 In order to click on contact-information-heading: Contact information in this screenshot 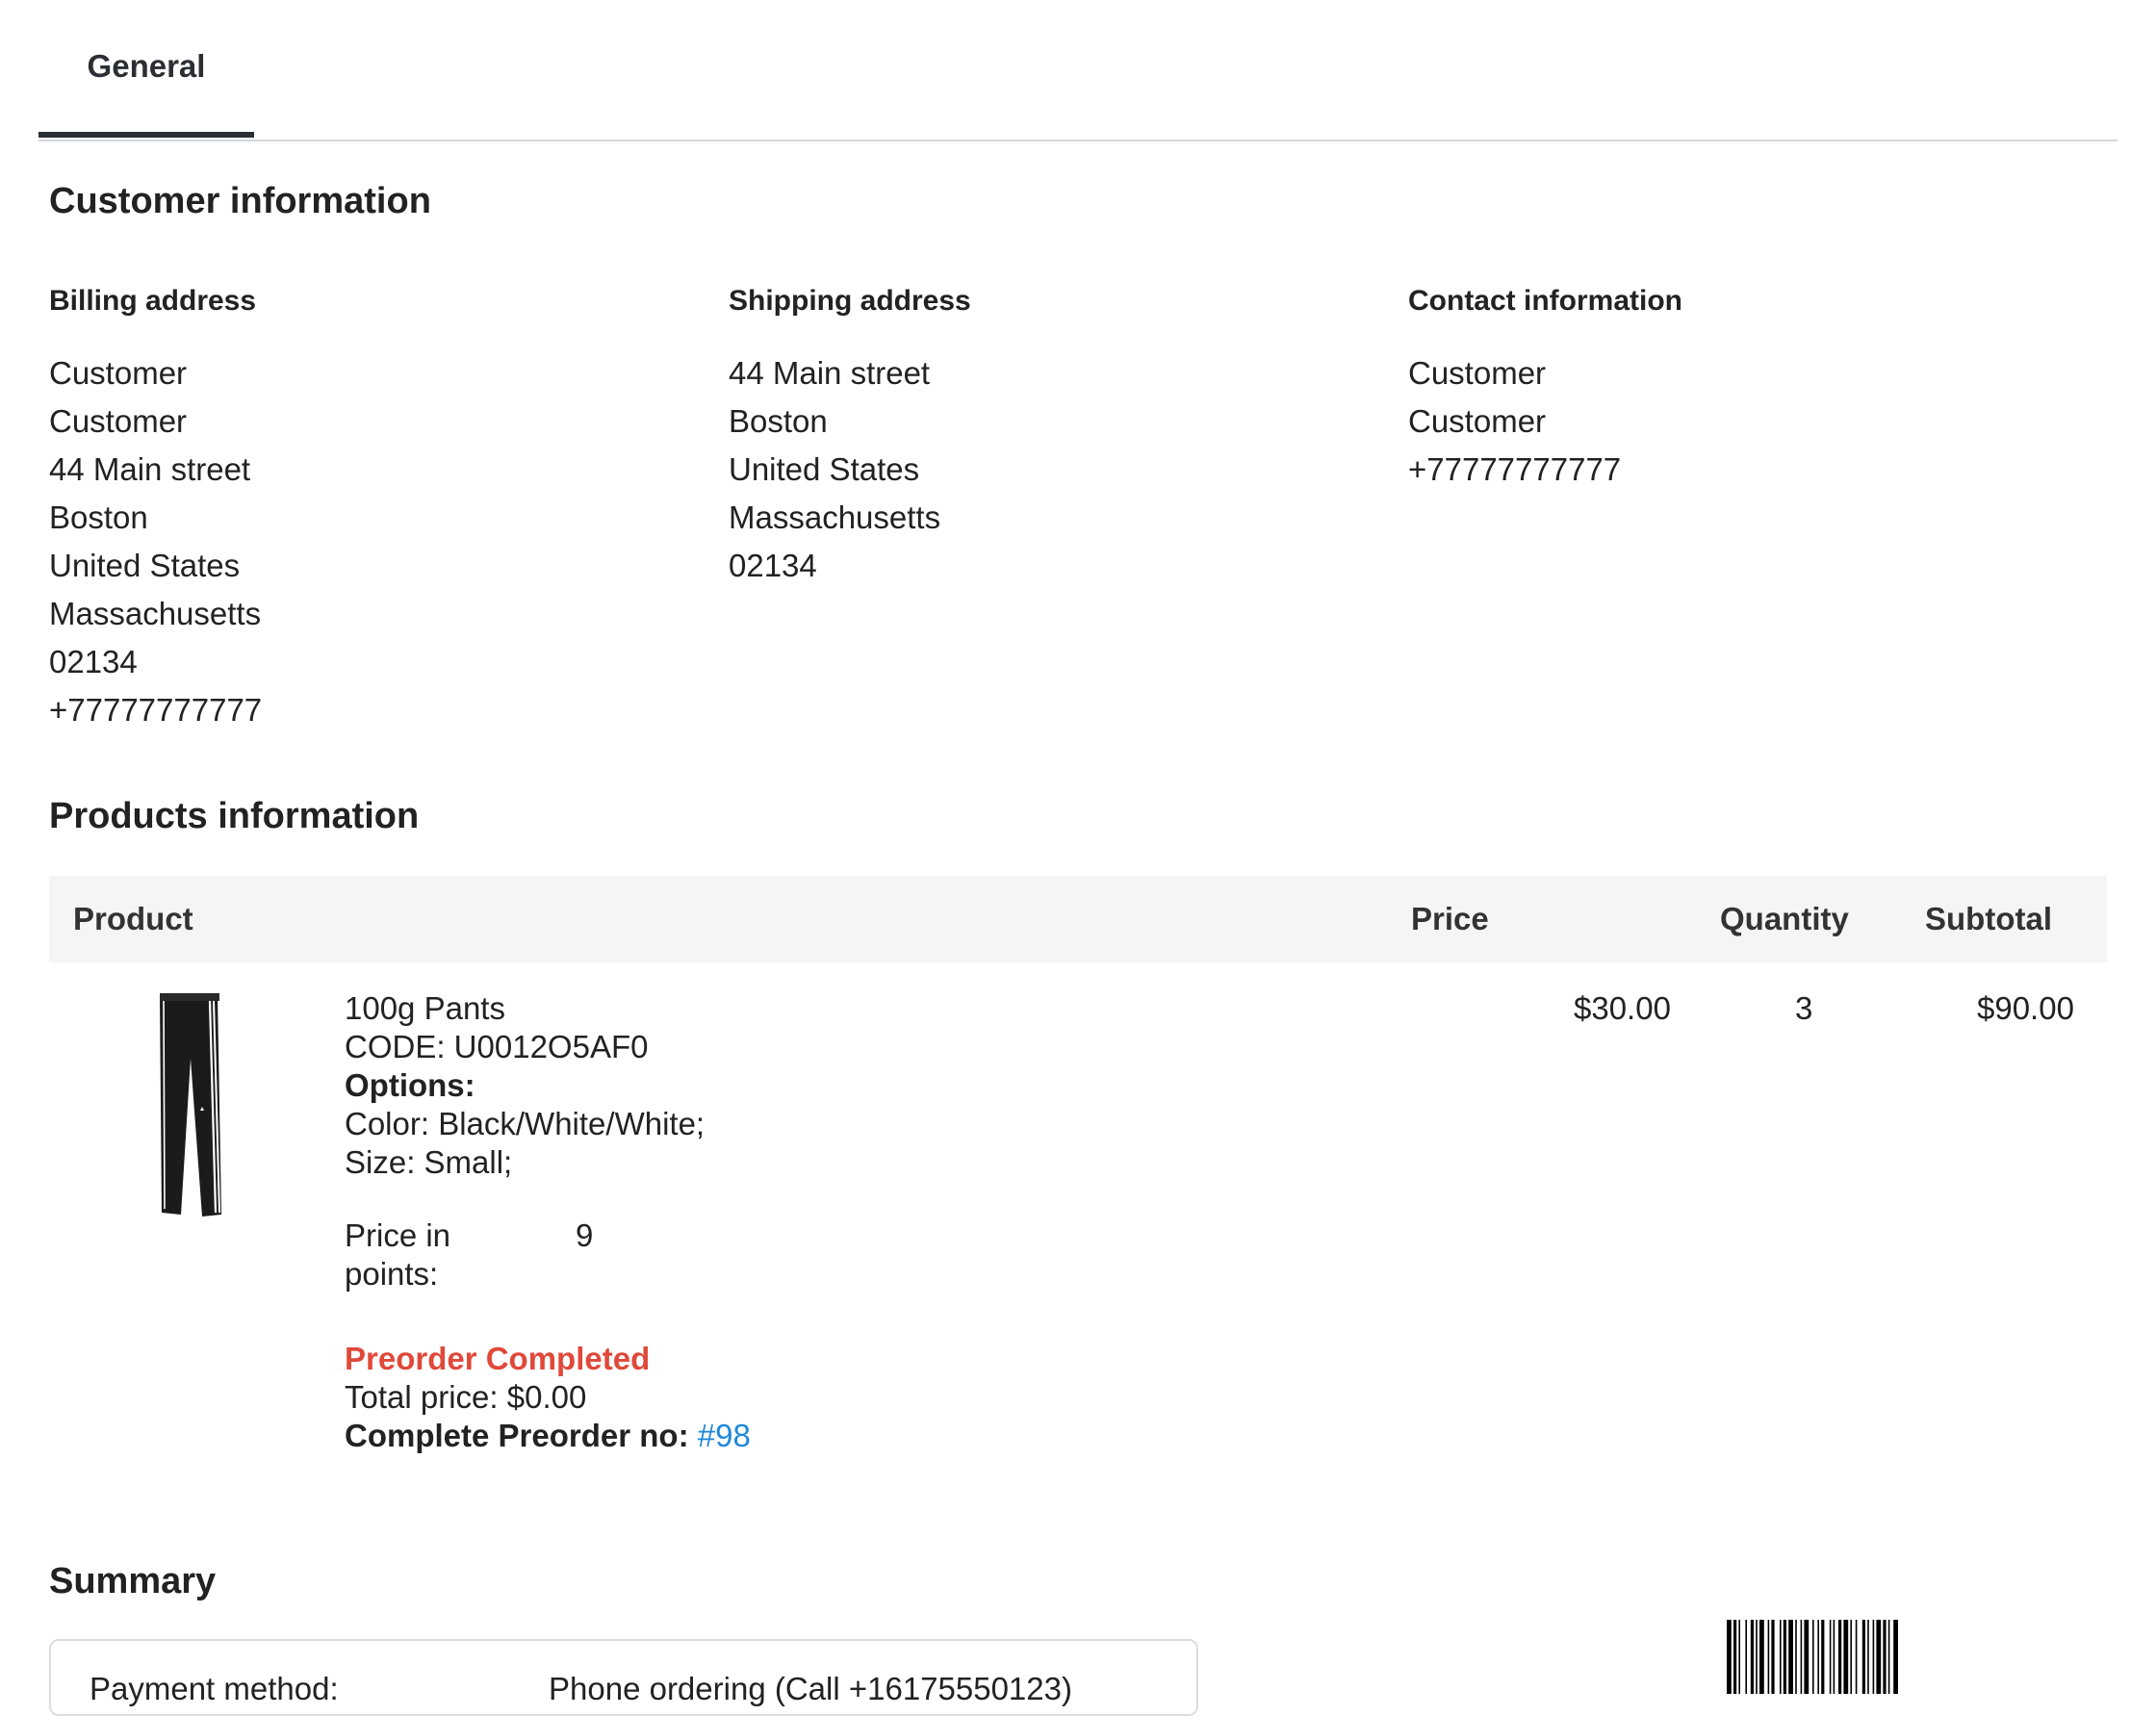, I will do `click(1545, 301)`.